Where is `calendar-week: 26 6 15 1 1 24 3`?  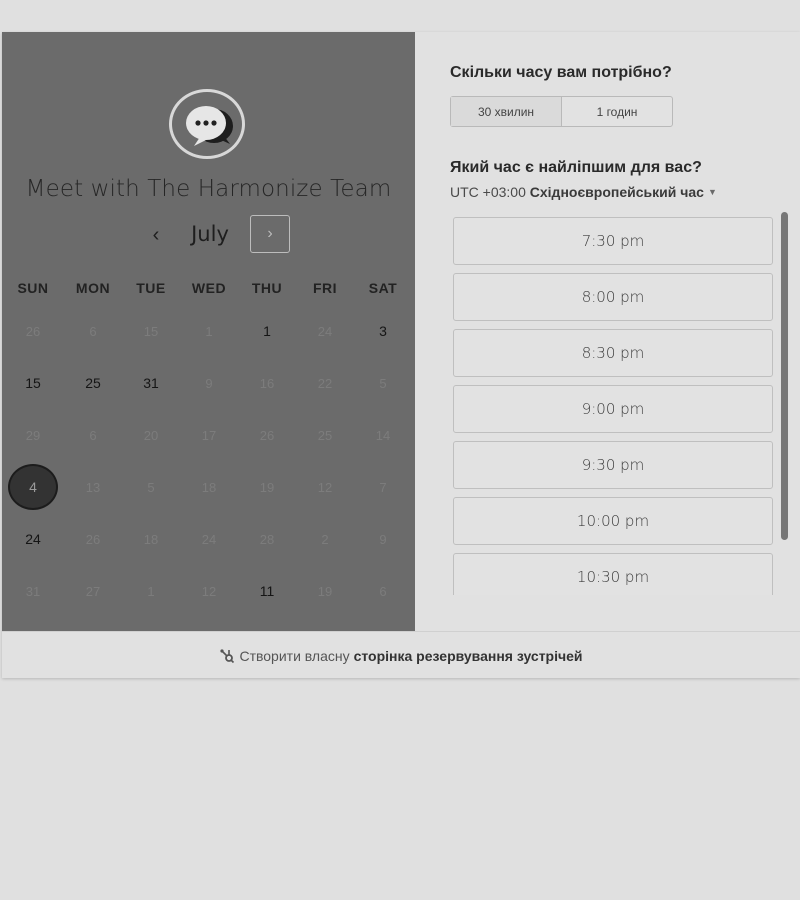 calendar-week: 26 6 15 1 1 24 3 is located at coordinates (208, 331).